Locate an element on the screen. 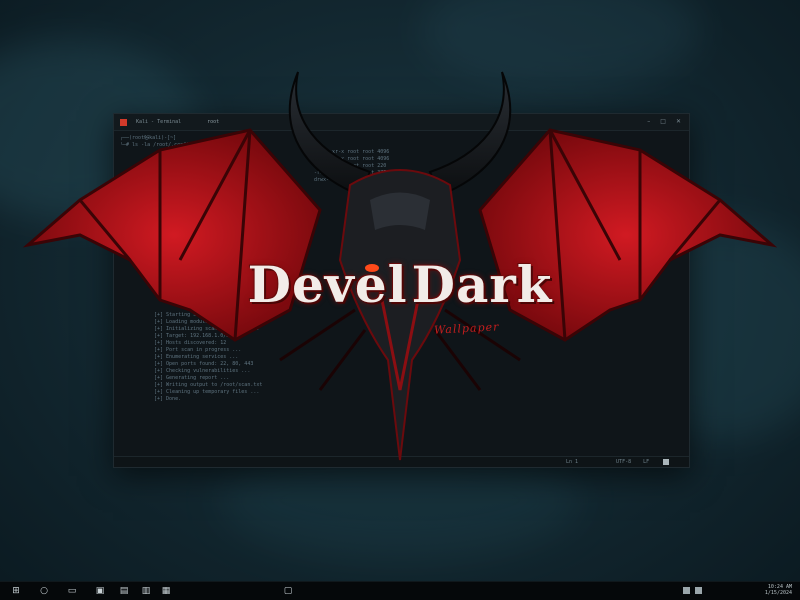 The image size is (800, 600). close-button: ✕ is located at coordinates (678, 122).